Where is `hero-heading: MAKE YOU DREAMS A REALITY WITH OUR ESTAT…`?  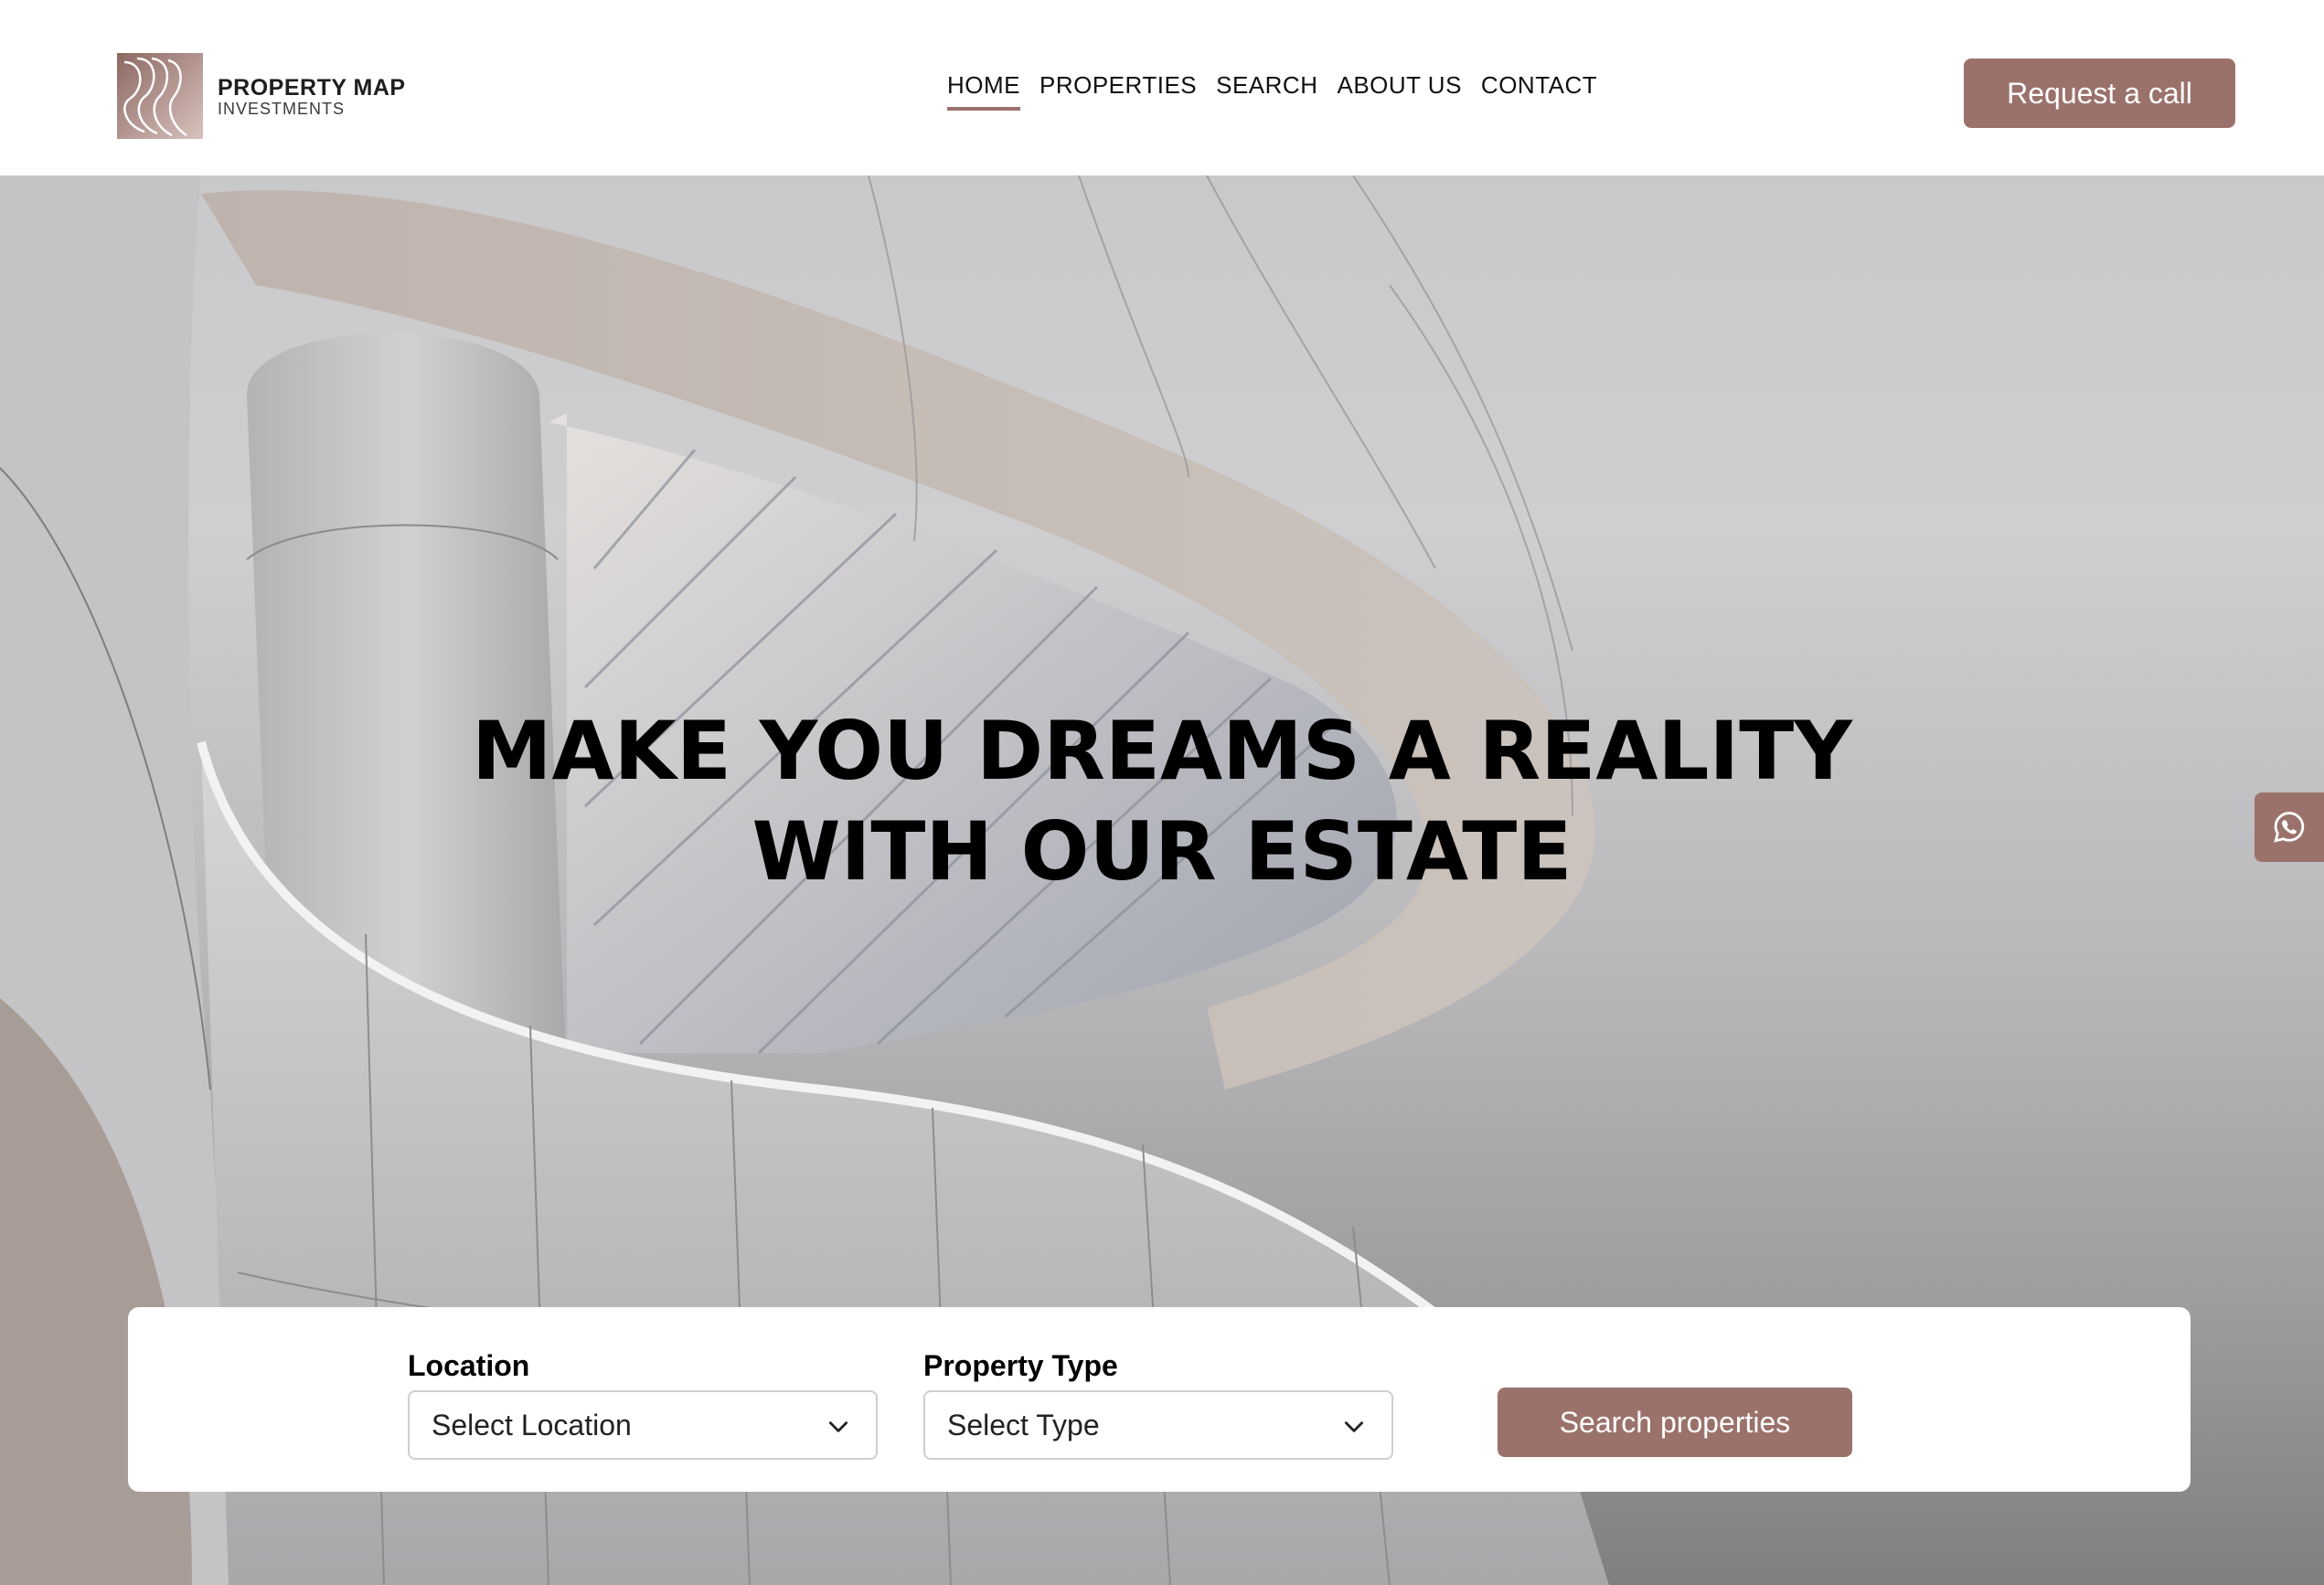
hero-heading: MAKE YOU DREAMS A REALITY WITH OUR ESTAT… is located at coordinates (1162, 801).